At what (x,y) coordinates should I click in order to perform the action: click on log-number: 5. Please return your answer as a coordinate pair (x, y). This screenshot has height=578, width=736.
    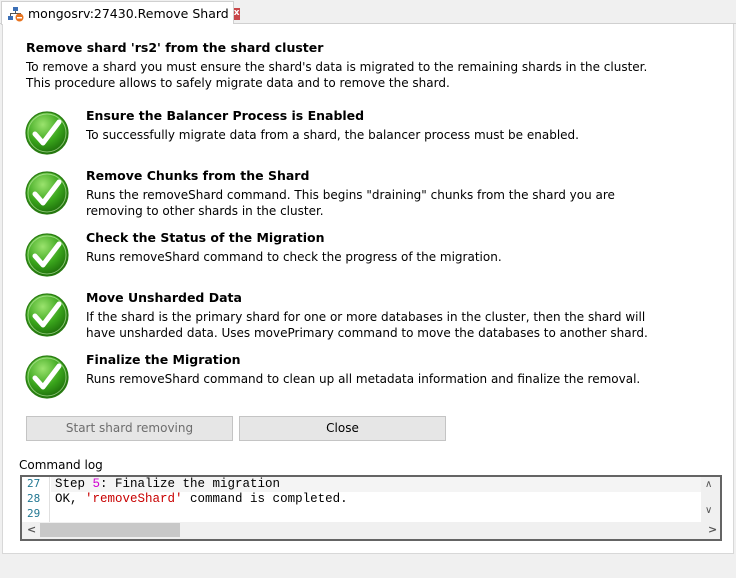
    Looking at the image, I should click on (96, 484).